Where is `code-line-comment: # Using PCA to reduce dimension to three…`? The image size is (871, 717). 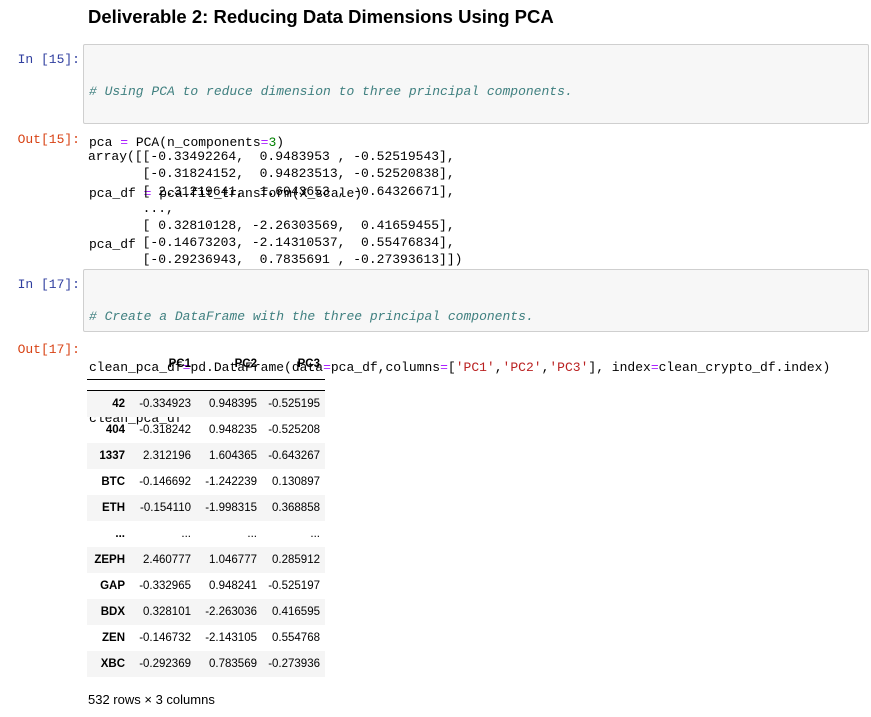
code-line-comment: # Using PCA to reduce dimension to three… is located at coordinates (331, 91).